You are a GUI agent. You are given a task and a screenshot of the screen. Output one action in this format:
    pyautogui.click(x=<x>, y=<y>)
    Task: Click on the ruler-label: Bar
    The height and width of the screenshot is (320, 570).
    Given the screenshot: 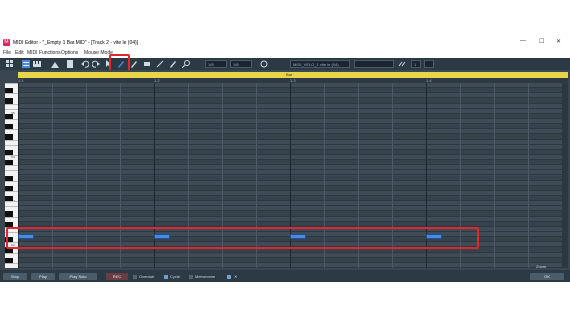 What is the action you would take?
    pyautogui.click(x=289, y=74)
    